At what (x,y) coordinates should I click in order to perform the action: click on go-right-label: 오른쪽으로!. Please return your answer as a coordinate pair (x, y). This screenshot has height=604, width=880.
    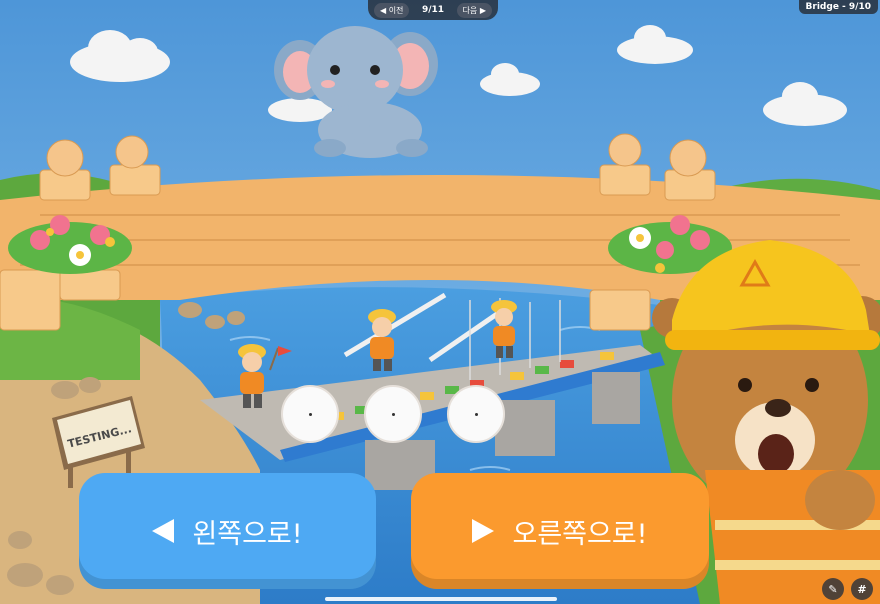
    Looking at the image, I should click on (580, 534).